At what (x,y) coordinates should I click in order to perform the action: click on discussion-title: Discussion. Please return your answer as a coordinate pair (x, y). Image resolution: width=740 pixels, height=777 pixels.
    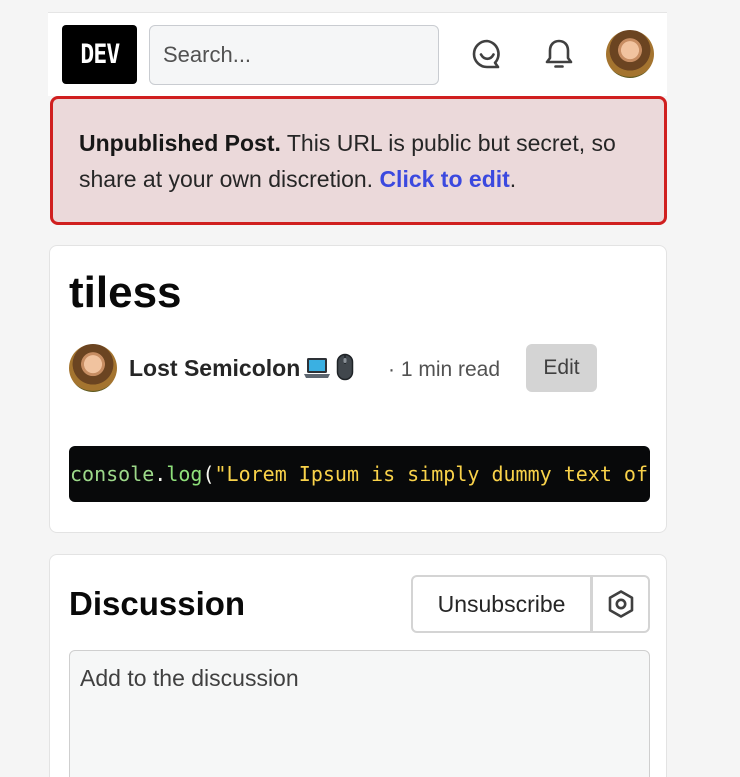
    Looking at the image, I should click on (157, 603).